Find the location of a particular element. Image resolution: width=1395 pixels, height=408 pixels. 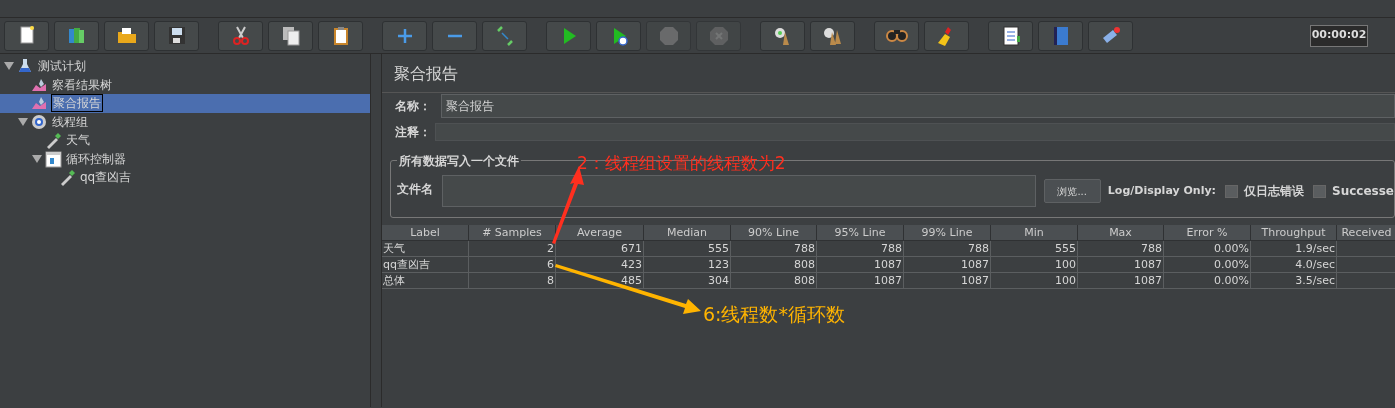

tree-item: 线程组 is located at coordinates (70, 121).